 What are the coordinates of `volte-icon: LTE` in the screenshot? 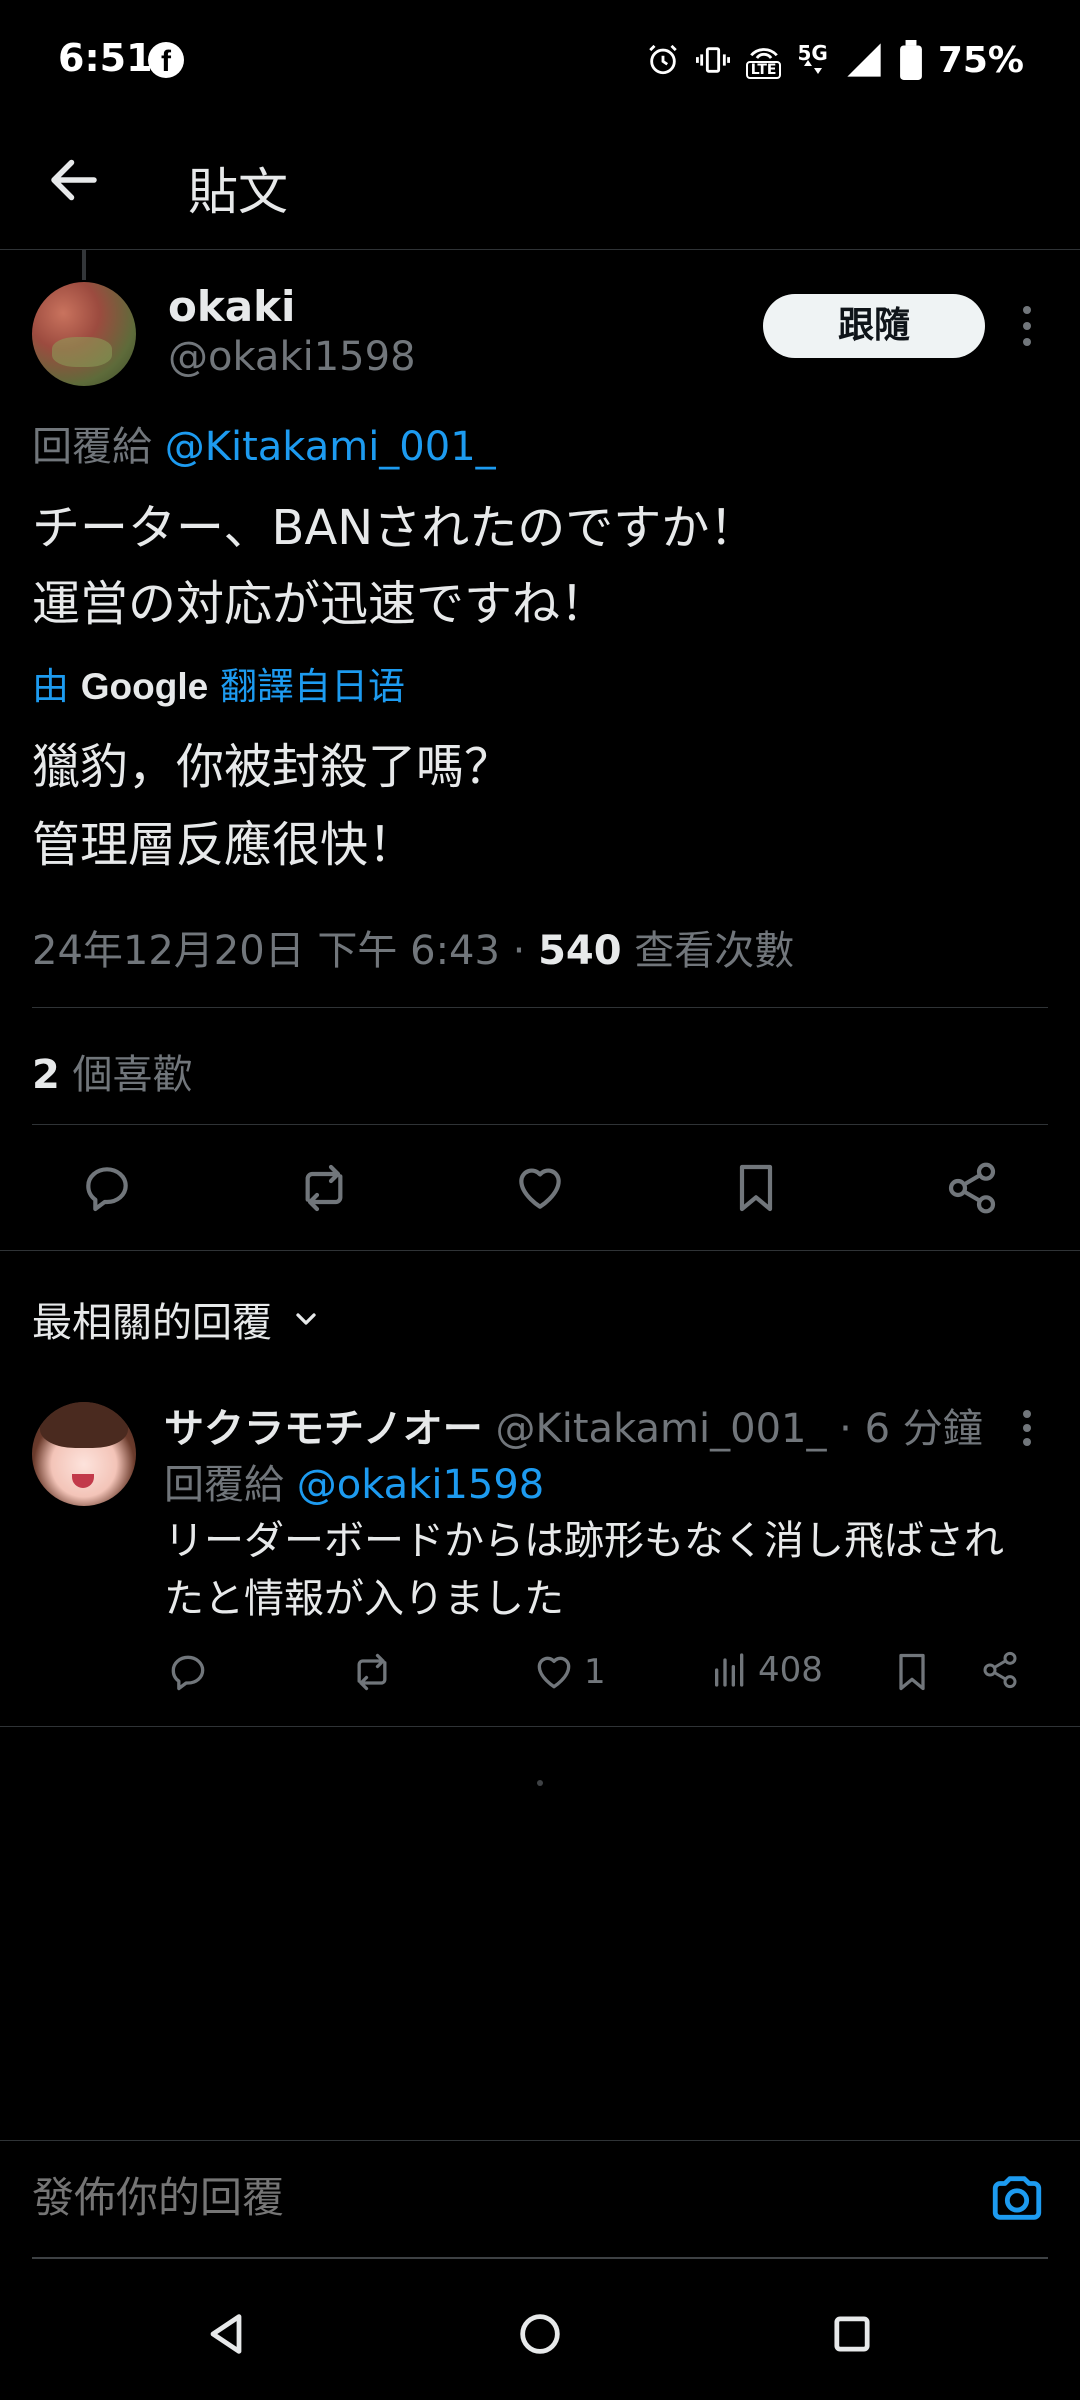 It's located at (763, 60).